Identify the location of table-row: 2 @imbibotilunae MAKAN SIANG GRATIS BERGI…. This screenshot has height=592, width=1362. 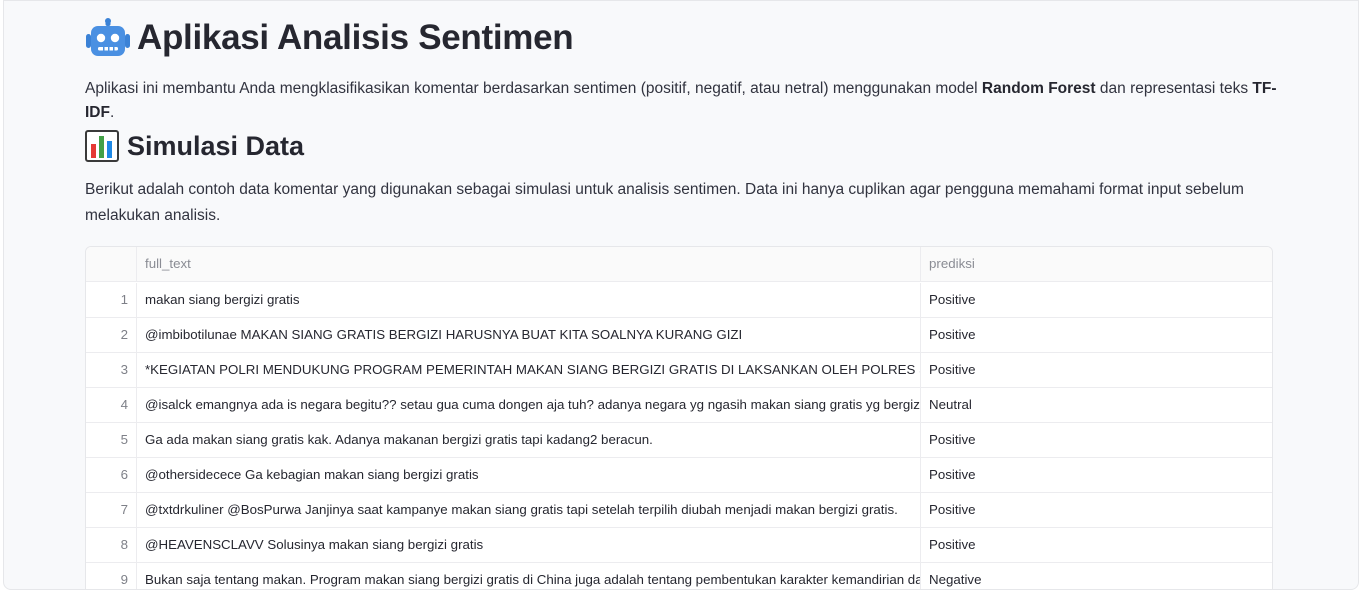
(679, 335).